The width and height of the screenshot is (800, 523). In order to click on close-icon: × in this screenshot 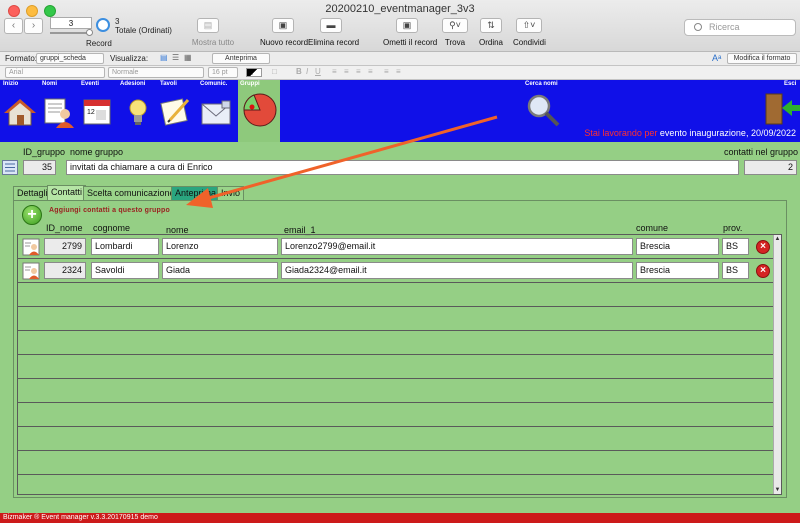, I will do `click(763, 246)`.